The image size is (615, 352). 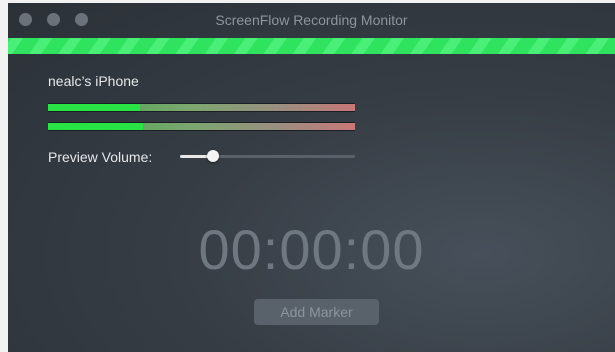 What do you see at coordinates (201, 126) in the screenshot?
I see `audio-level-meter-right` at bounding box center [201, 126].